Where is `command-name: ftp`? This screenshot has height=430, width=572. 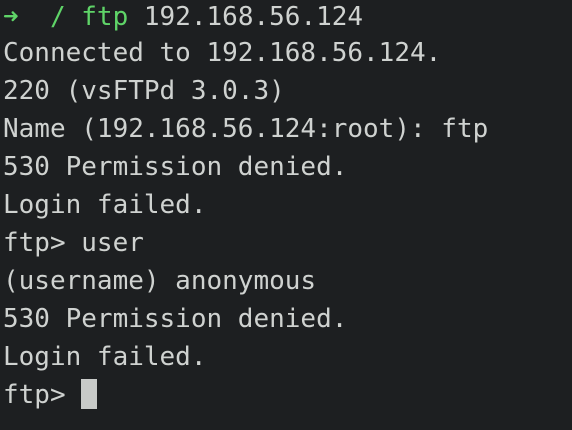 command-name: ftp is located at coordinates (105, 17).